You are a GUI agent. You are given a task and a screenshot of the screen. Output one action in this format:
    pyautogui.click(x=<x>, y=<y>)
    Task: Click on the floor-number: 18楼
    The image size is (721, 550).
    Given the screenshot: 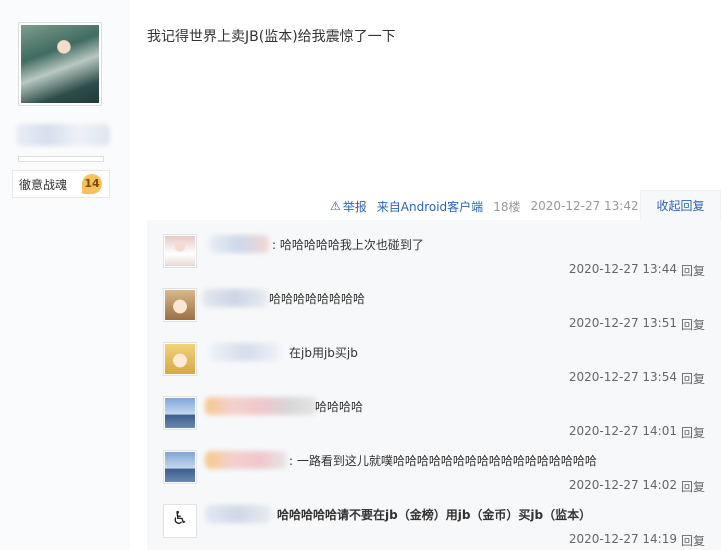 What is the action you would take?
    pyautogui.click(x=507, y=206)
    